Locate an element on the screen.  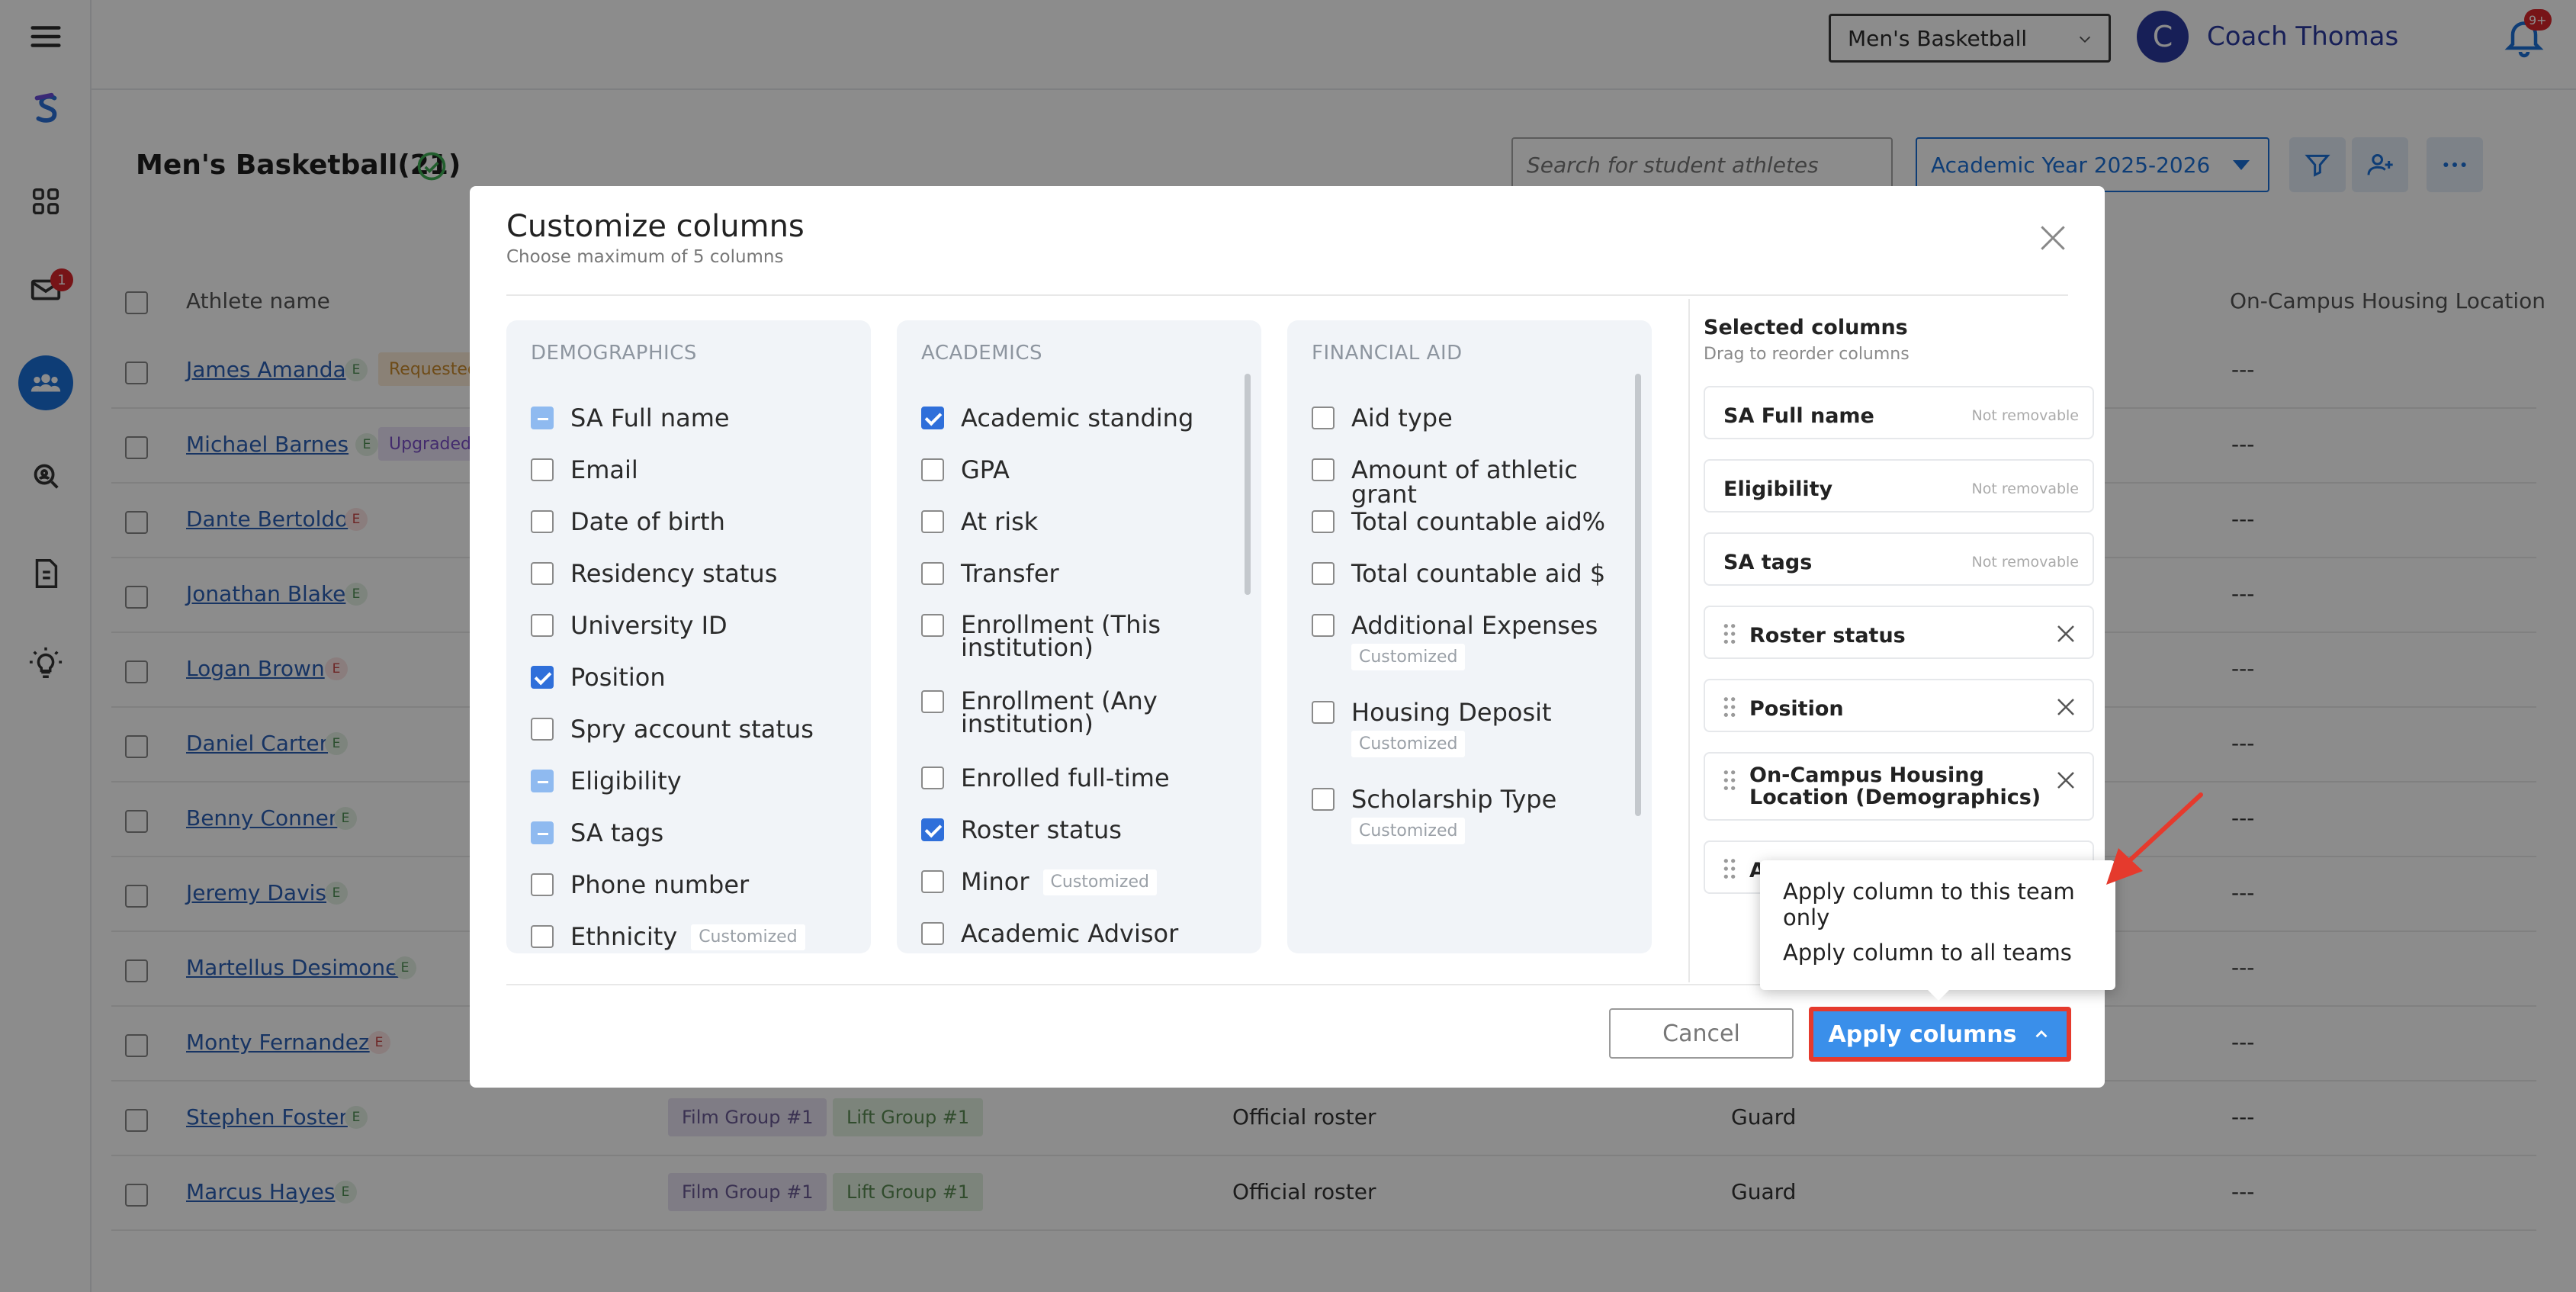
column-option: Total countable aid $ is located at coordinates (1458, 573).